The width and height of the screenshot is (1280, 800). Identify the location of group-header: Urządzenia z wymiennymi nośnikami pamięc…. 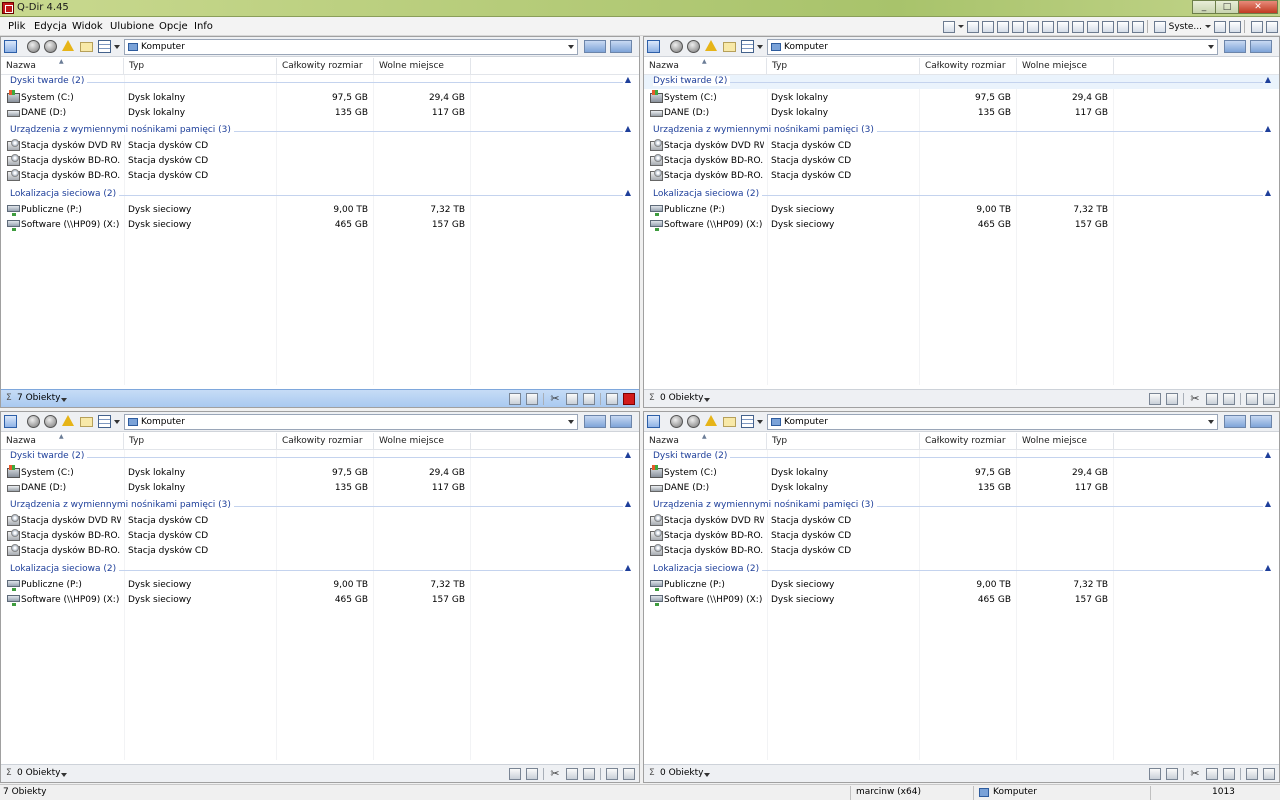
(320, 131).